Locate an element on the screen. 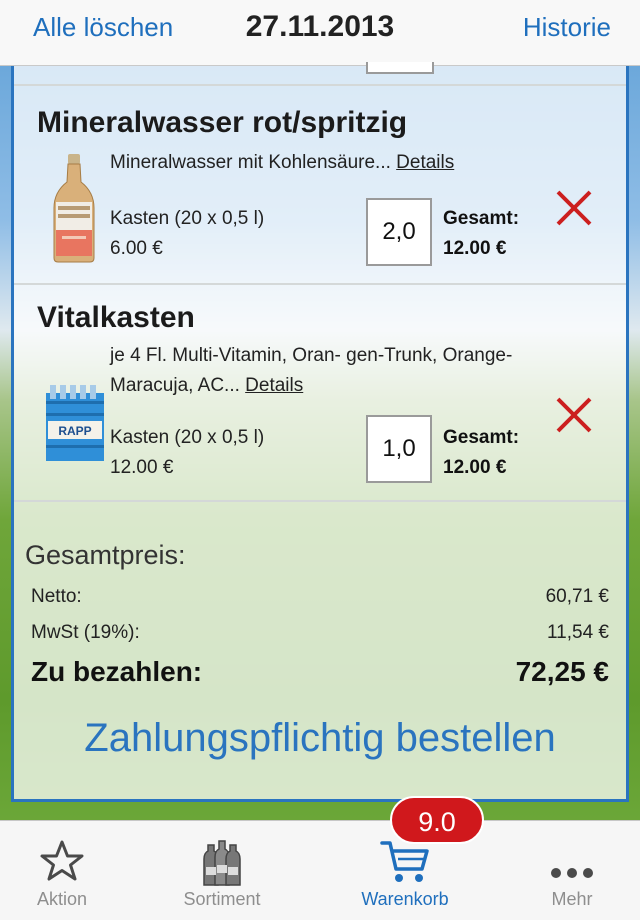  tab-aktion: Aktion is located at coordinates (62, 870).